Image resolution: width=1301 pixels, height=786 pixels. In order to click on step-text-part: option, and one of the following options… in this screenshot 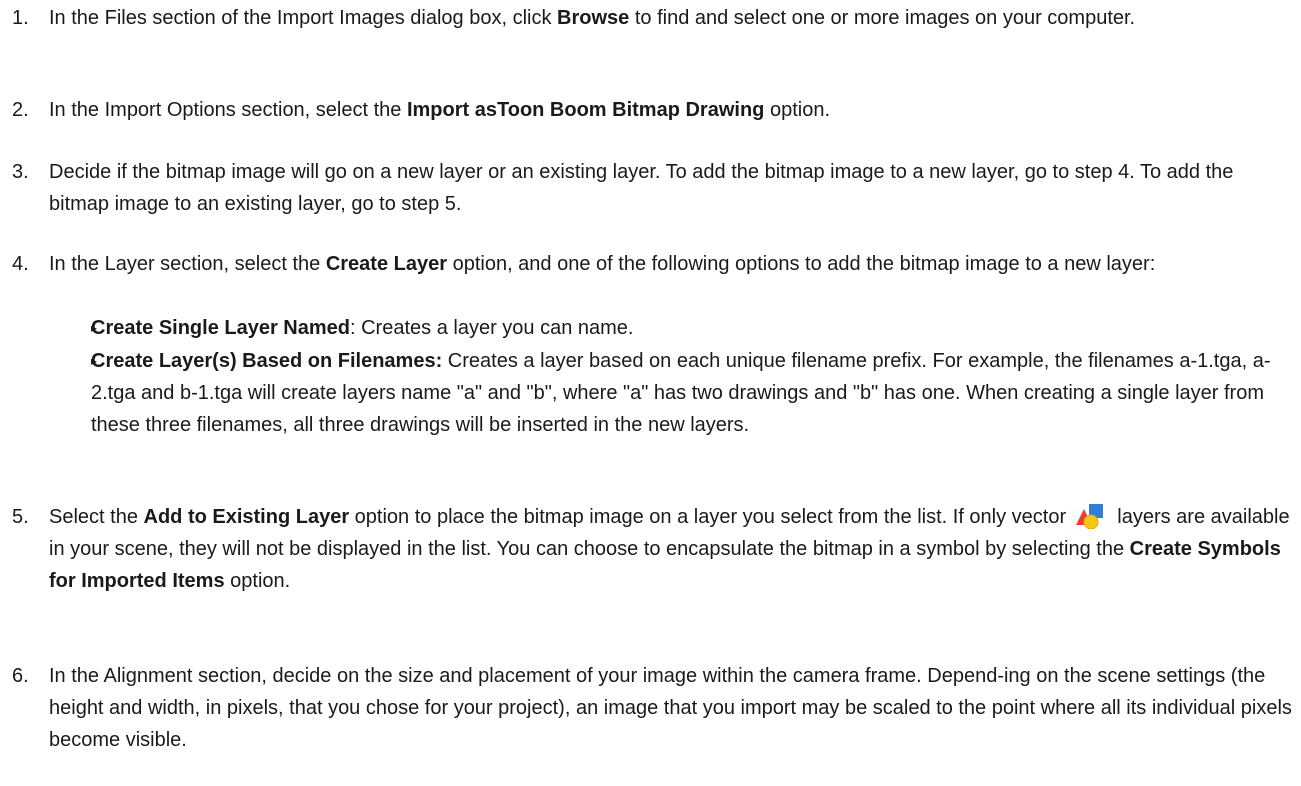, I will do `click(801, 264)`.